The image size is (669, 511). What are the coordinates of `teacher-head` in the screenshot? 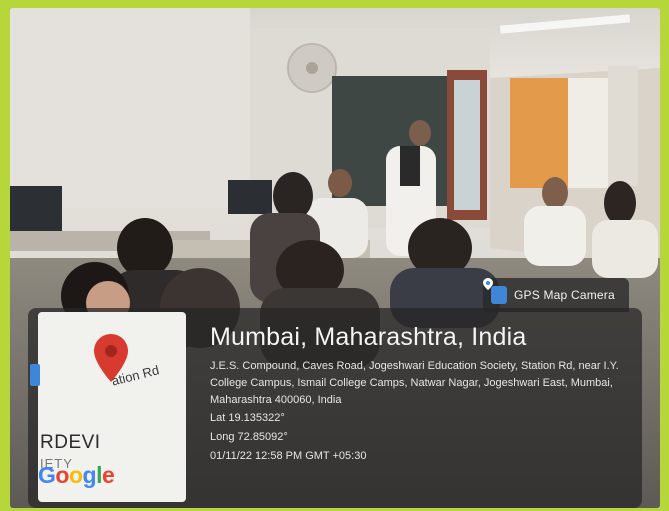 It's located at (420, 133).